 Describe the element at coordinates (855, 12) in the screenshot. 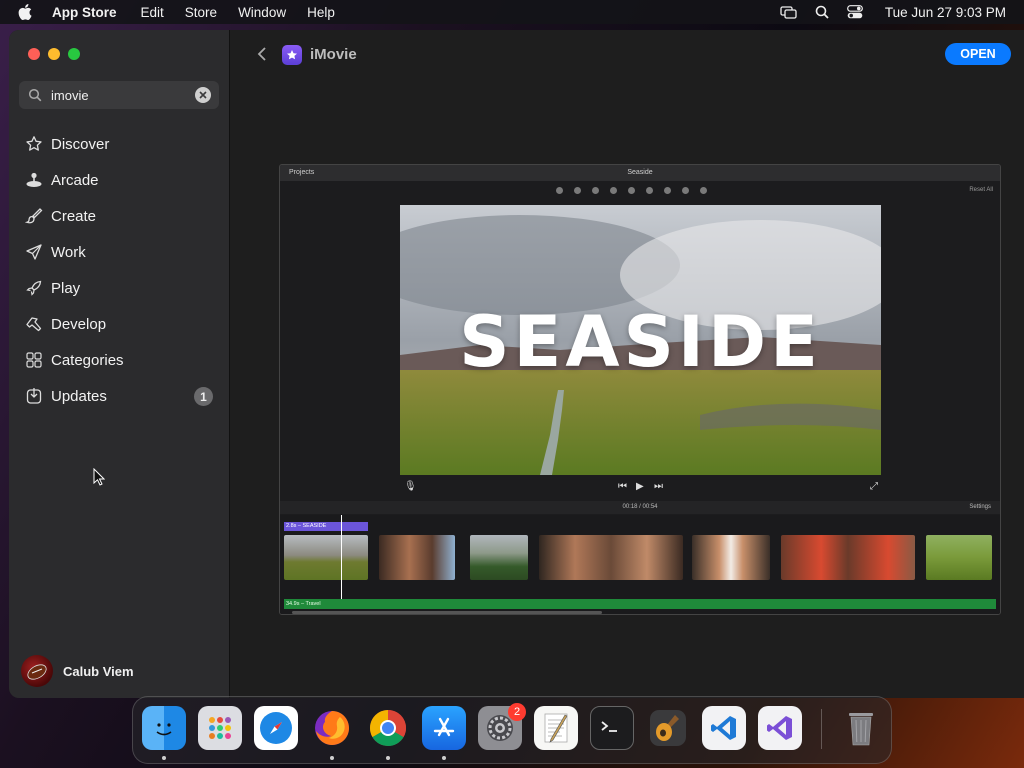

I see `control-center-icon` at that location.